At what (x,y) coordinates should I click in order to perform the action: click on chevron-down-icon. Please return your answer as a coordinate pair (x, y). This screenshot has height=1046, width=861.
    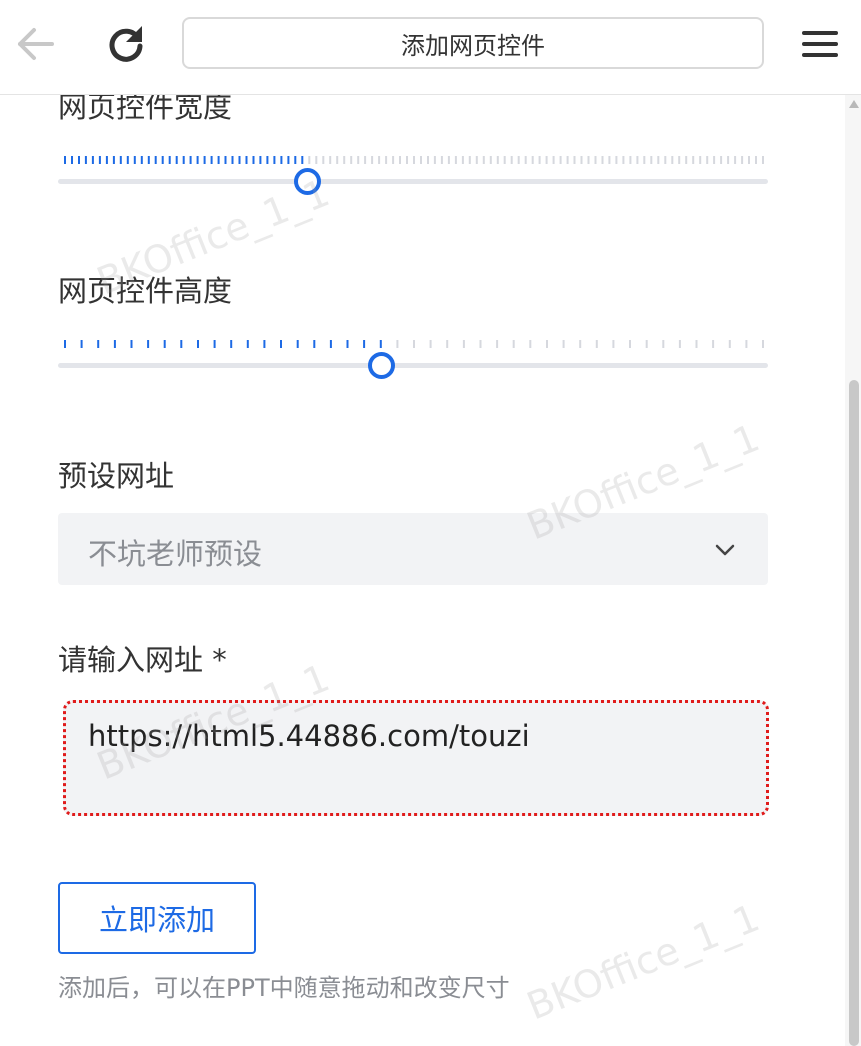
    Looking at the image, I should click on (725, 550).